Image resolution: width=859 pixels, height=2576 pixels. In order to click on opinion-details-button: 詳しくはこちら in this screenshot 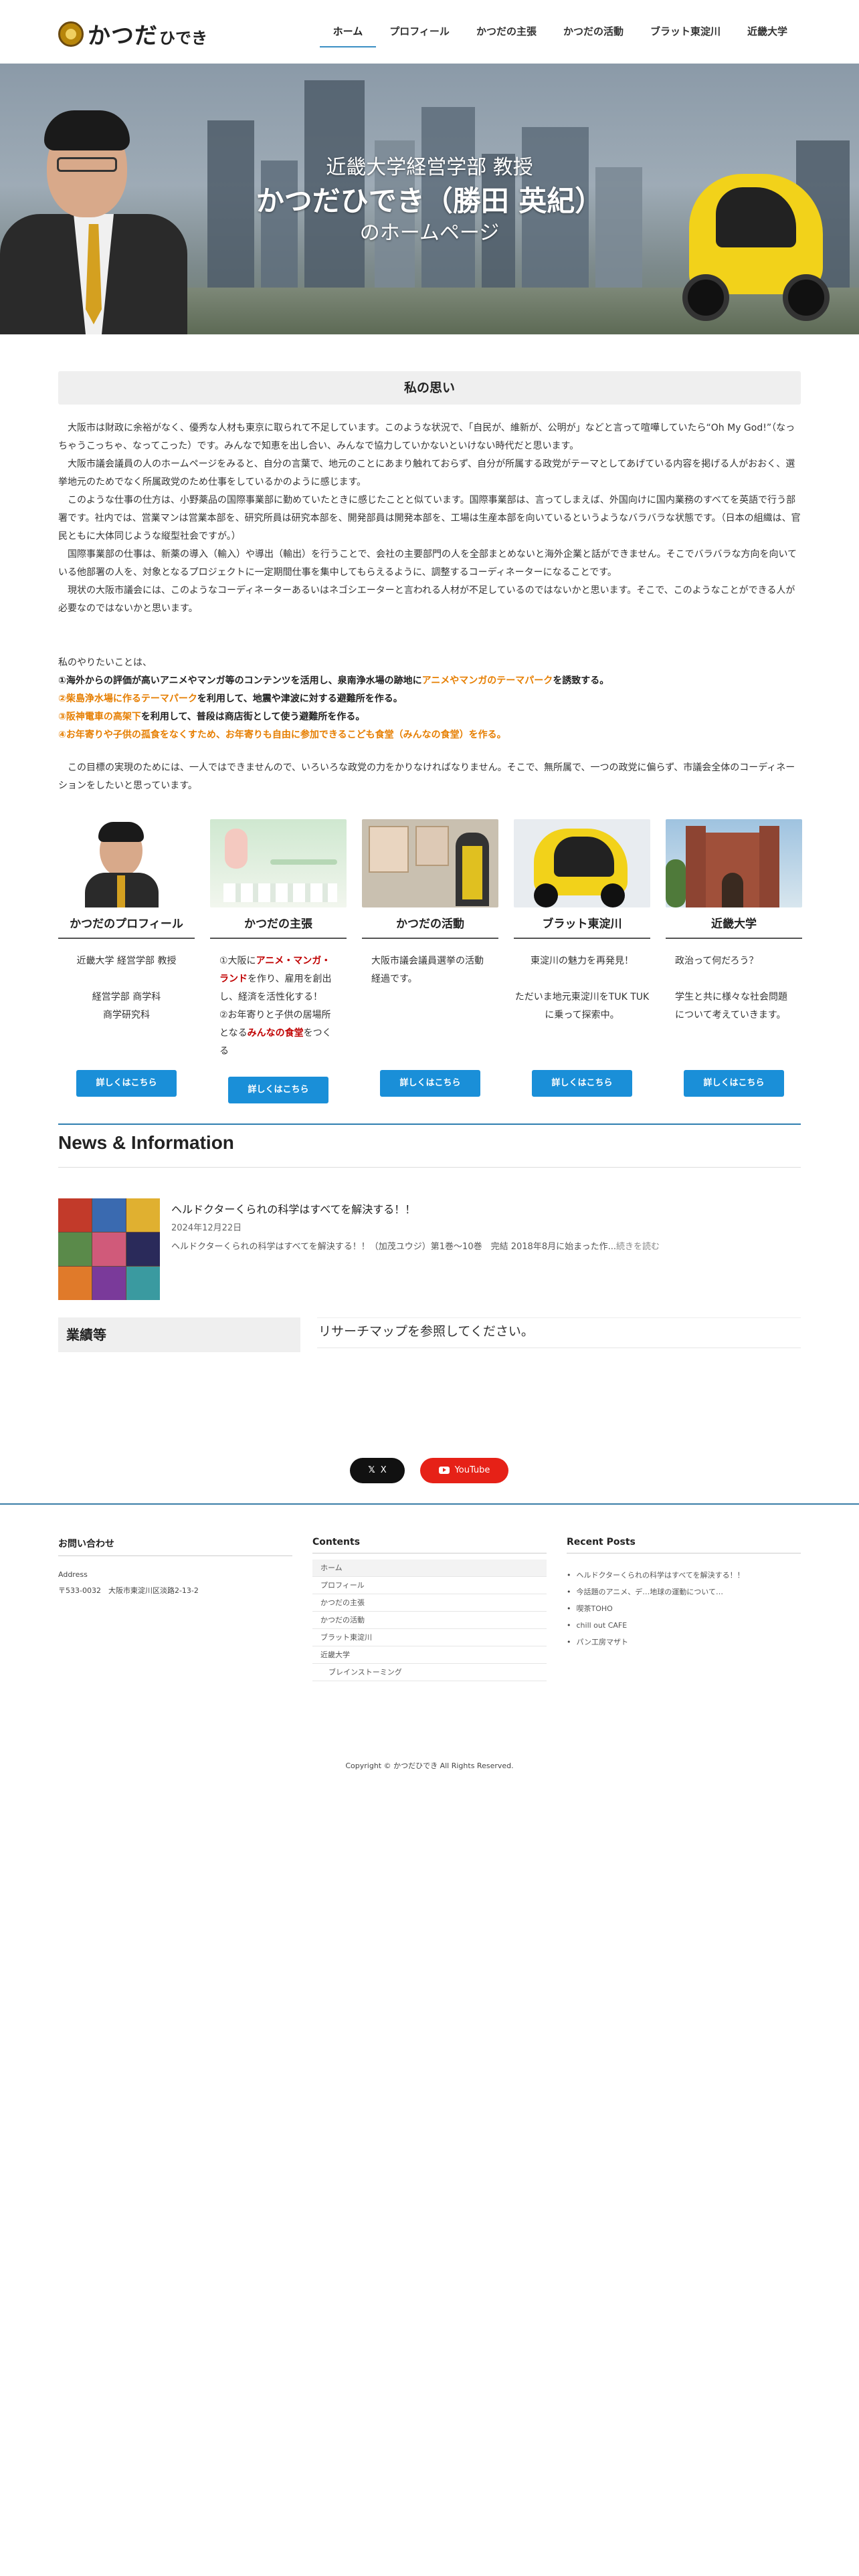, I will do `click(278, 1090)`.